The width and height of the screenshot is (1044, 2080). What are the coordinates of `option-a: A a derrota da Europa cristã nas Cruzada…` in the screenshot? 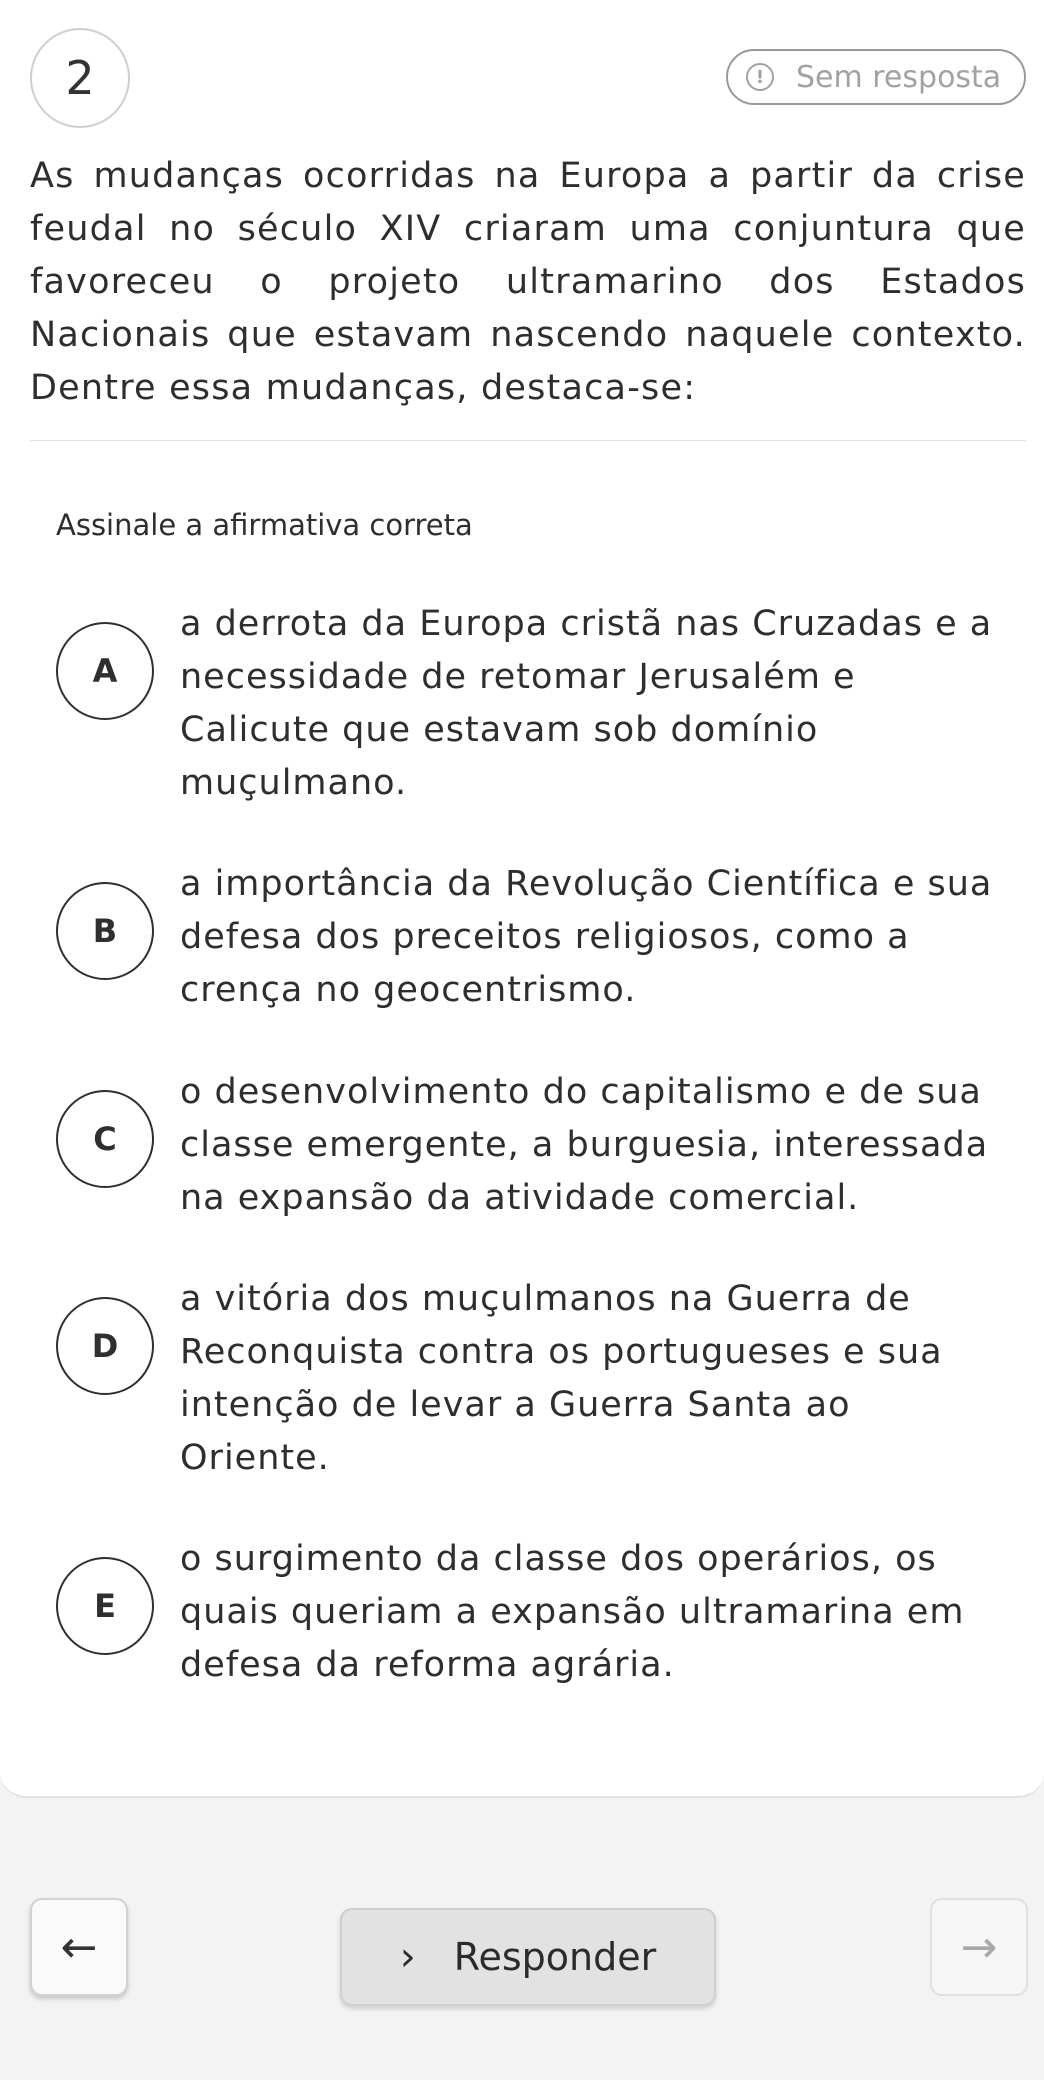 It's located at (531, 703).